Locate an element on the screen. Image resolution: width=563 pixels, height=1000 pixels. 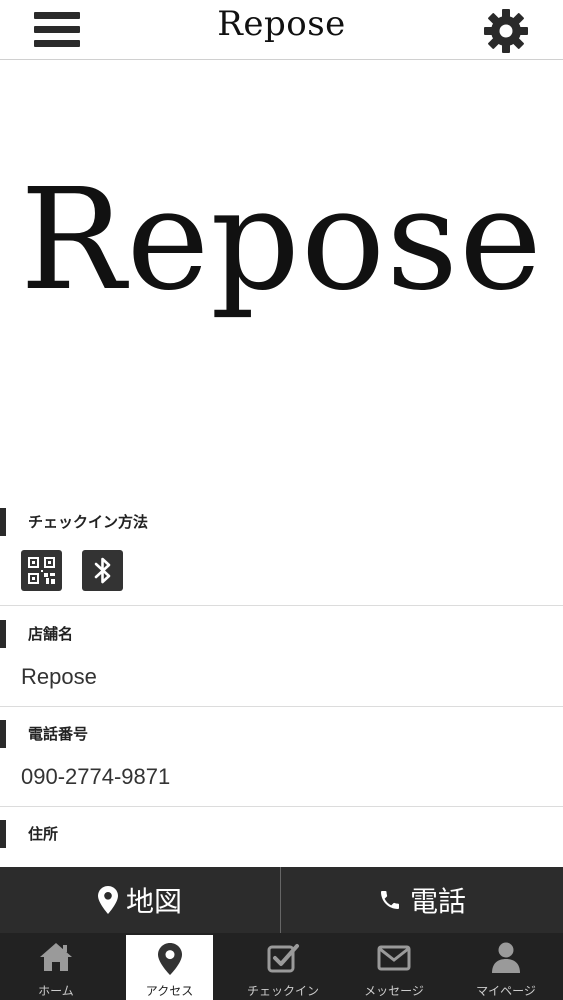
tab-home: ホーム is located at coordinates (56, 966).